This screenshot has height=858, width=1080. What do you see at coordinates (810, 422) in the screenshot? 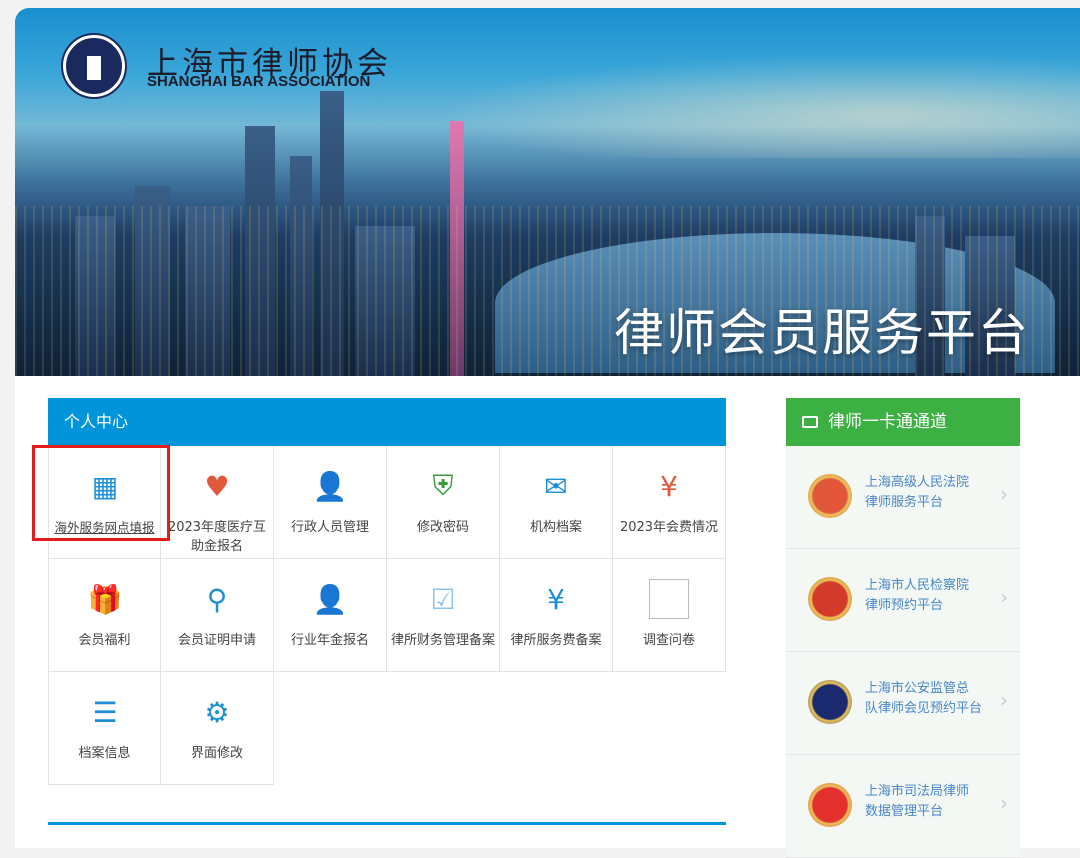
I see `card-icon` at bounding box center [810, 422].